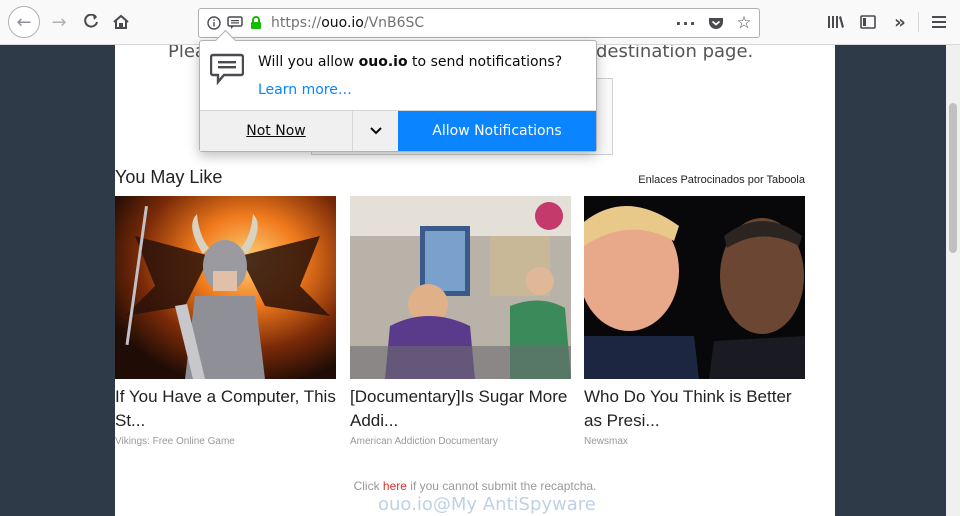  I want to click on allow-notifications-button: Allow Notifications, so click(497, 131).